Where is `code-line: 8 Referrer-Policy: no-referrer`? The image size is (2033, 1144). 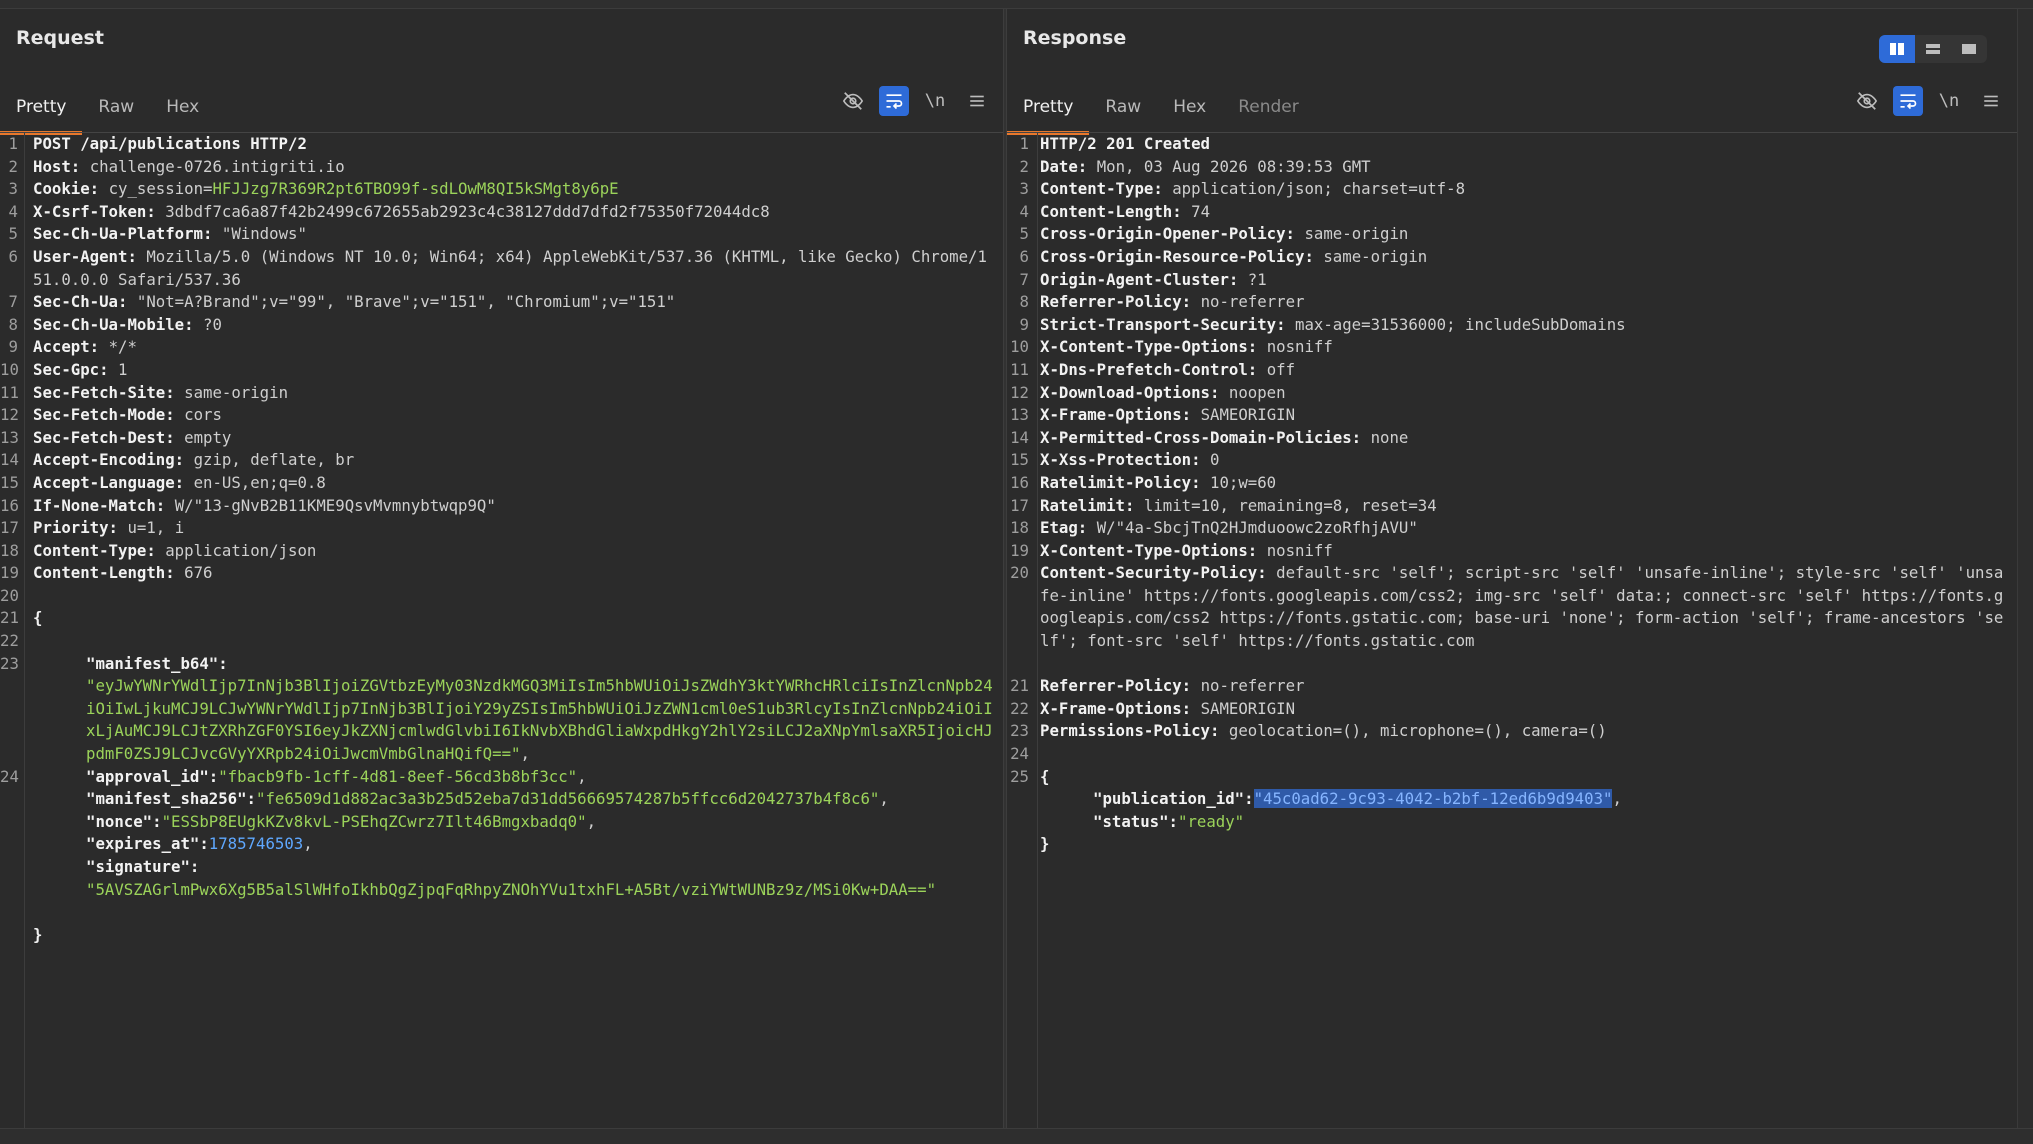 code-line: 8 Referrer-Policy: no-referrer is located at coordinates (1162, 302).